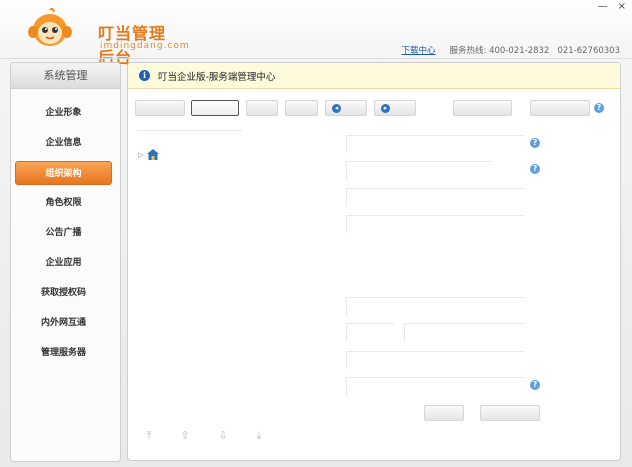  What do you see at coordinates (336, 108) in the screenshot?
I see `arrow-circle-icon: ◂` at bounding box center [336, 108].